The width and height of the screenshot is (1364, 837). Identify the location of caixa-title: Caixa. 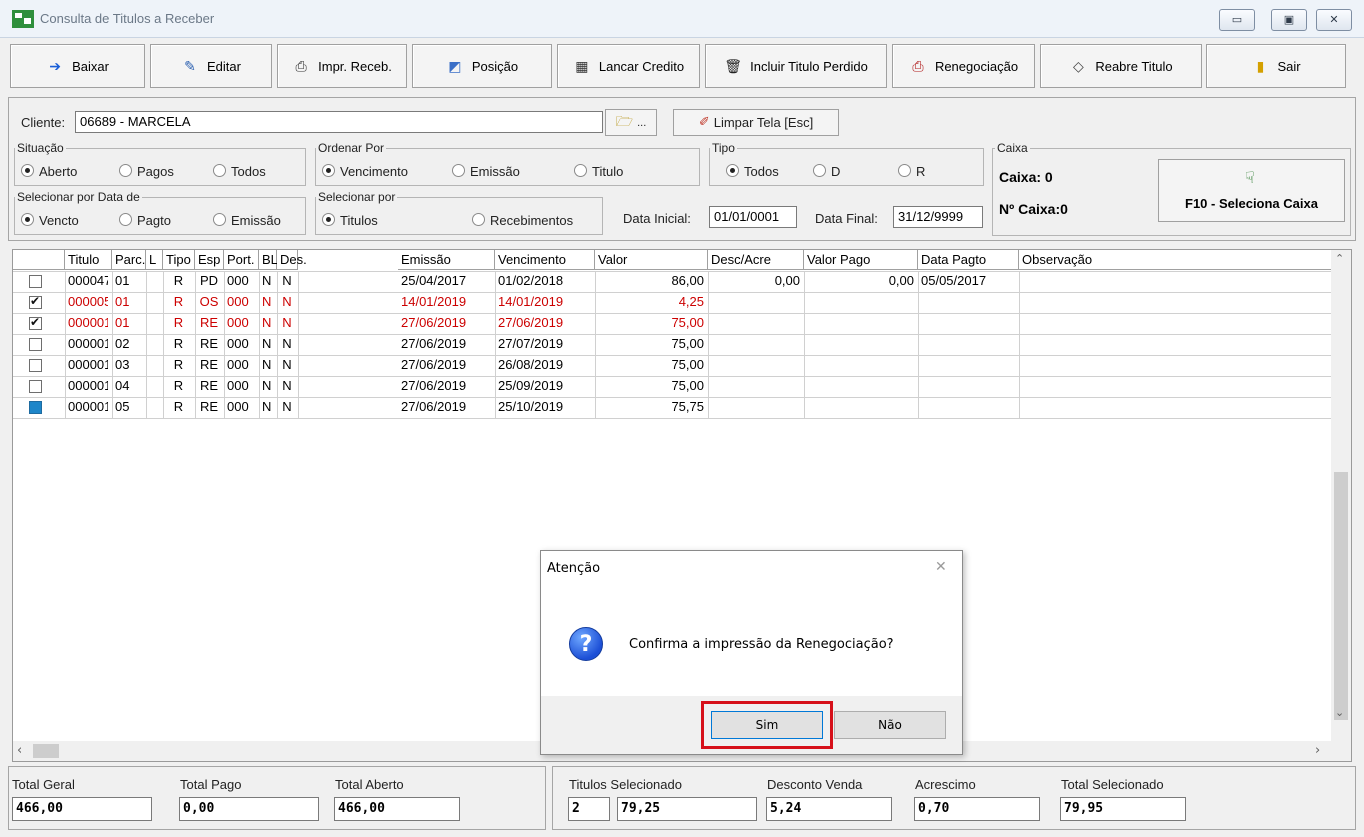
(1012, 148).